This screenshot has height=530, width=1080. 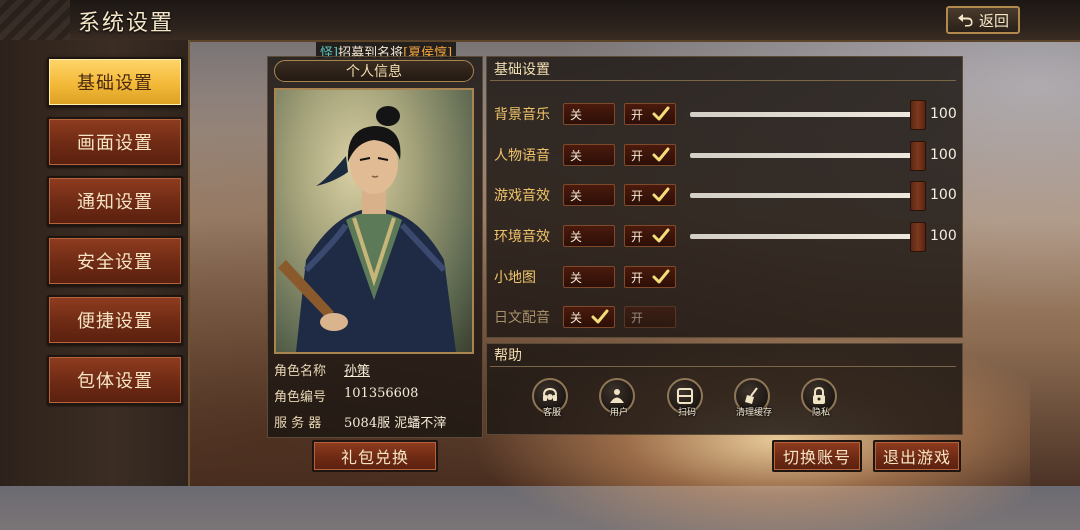 I want to click on profile-key: 角色名称, so click(x=300, y=371).